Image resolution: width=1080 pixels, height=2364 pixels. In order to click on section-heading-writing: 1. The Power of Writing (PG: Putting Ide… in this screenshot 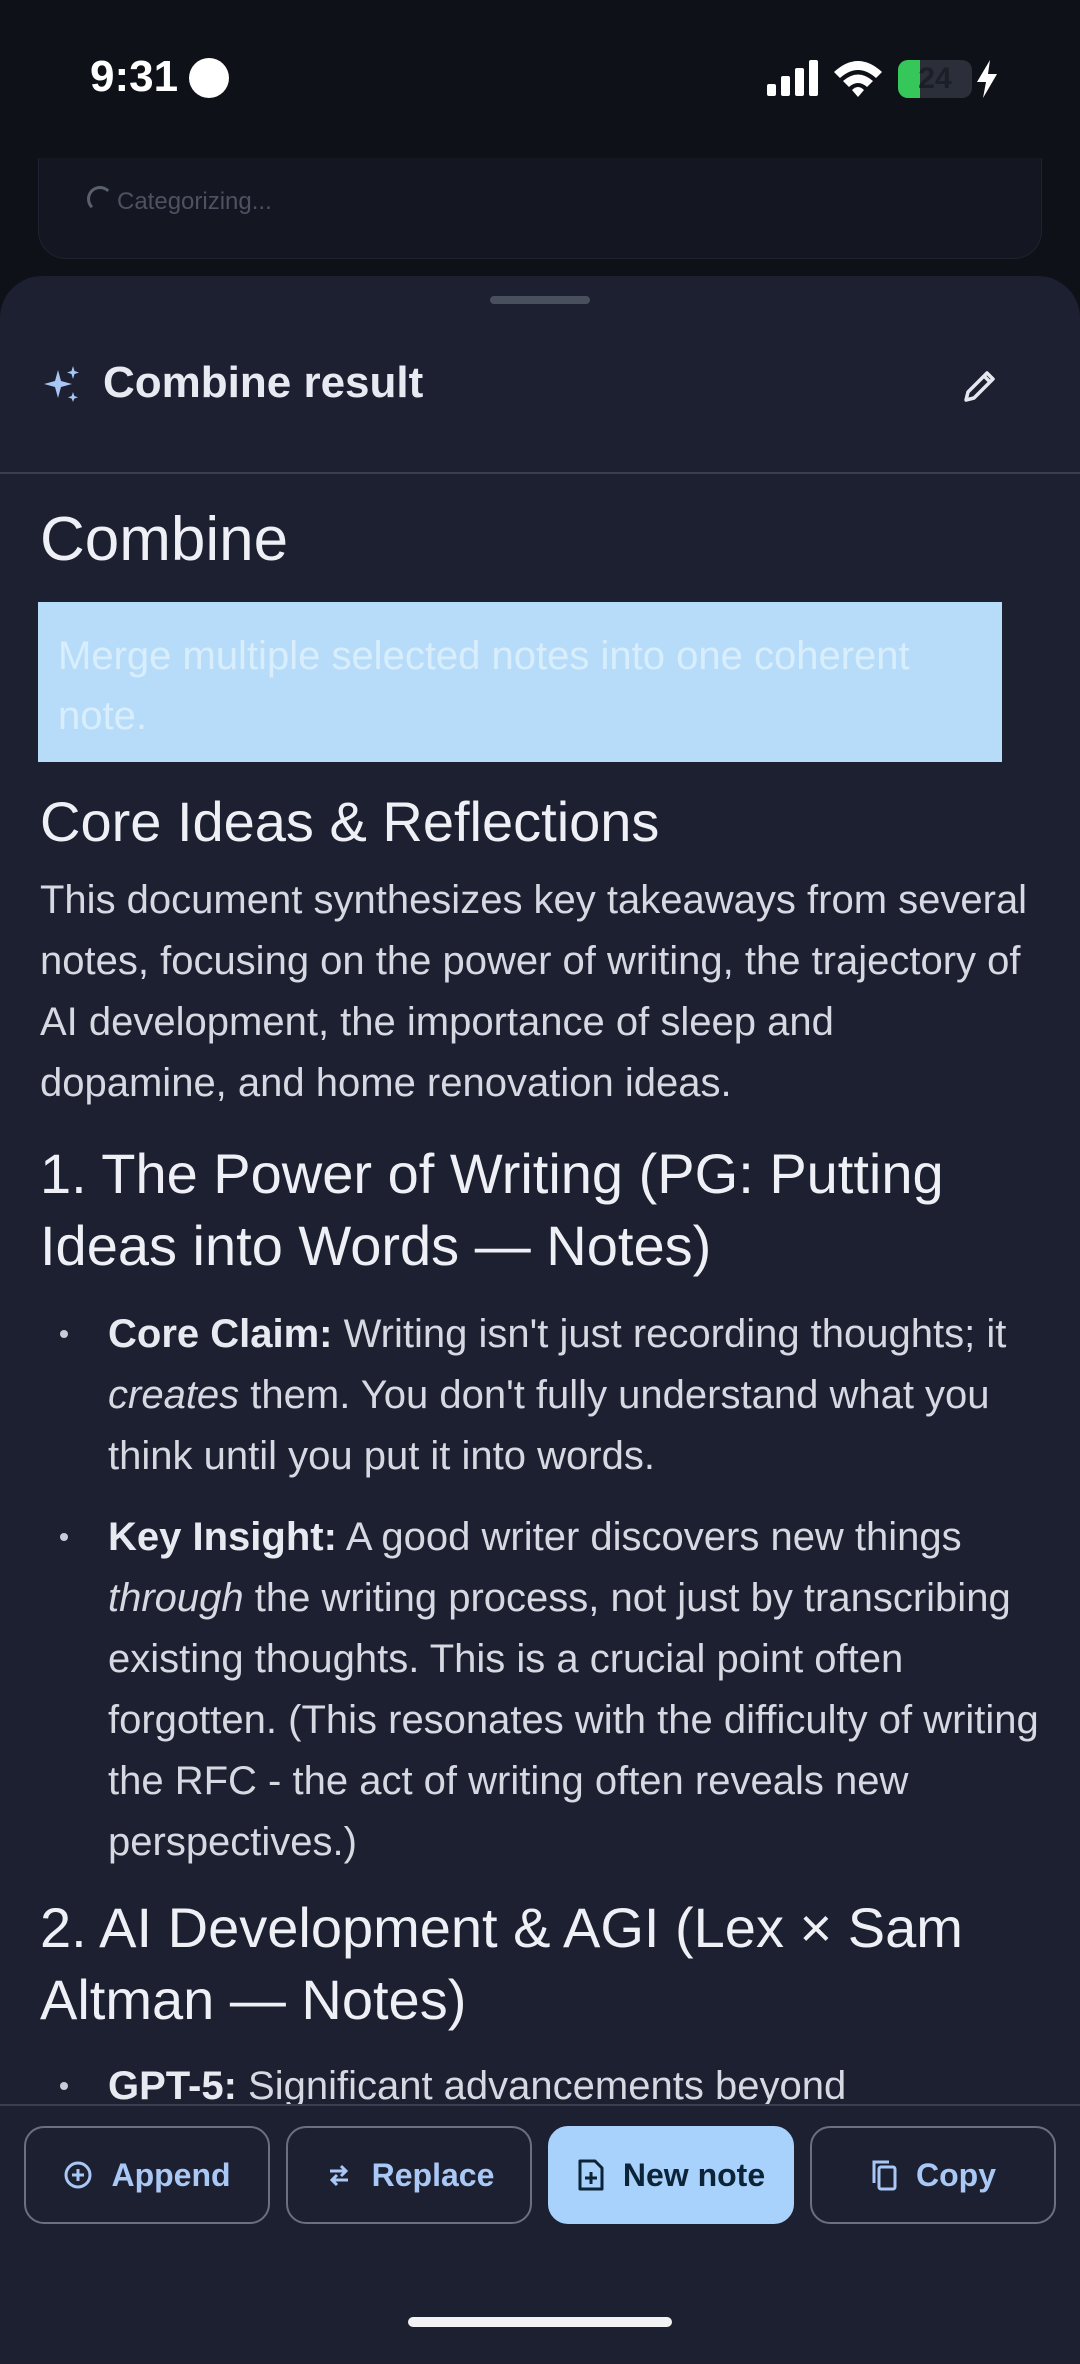, I will do `click(492, 1209)`.